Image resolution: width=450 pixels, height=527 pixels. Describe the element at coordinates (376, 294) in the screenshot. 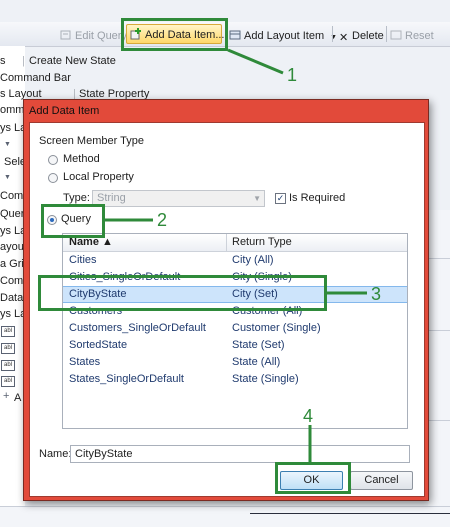

I see `annotation-number-3: 3` at that location.